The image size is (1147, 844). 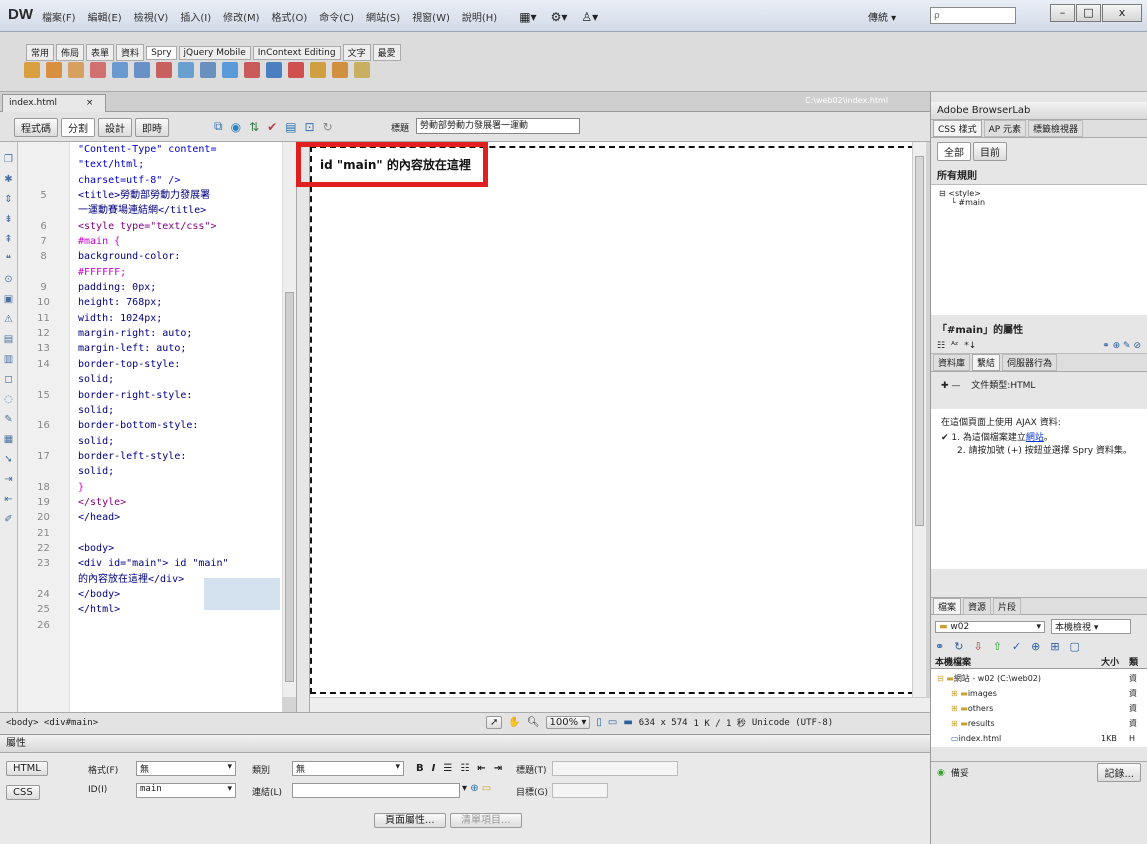 What do you see at coordinates (568, 722) in the screenshot?
I see `zoom-select: 100% ▾` at bounding box center [568, 722].